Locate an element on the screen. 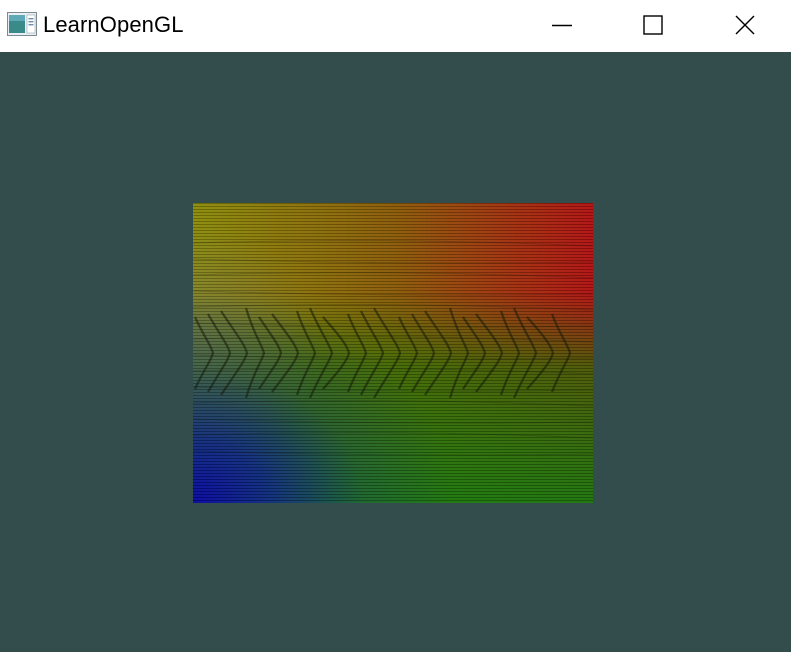 This screenshot has height=654, width=791. title-bar: LearnOpenGL is located at coordinates (395, 26).